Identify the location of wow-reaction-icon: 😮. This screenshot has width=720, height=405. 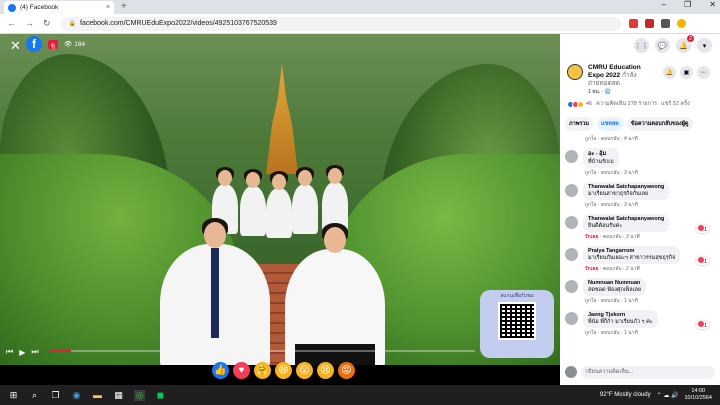
(304, 370).